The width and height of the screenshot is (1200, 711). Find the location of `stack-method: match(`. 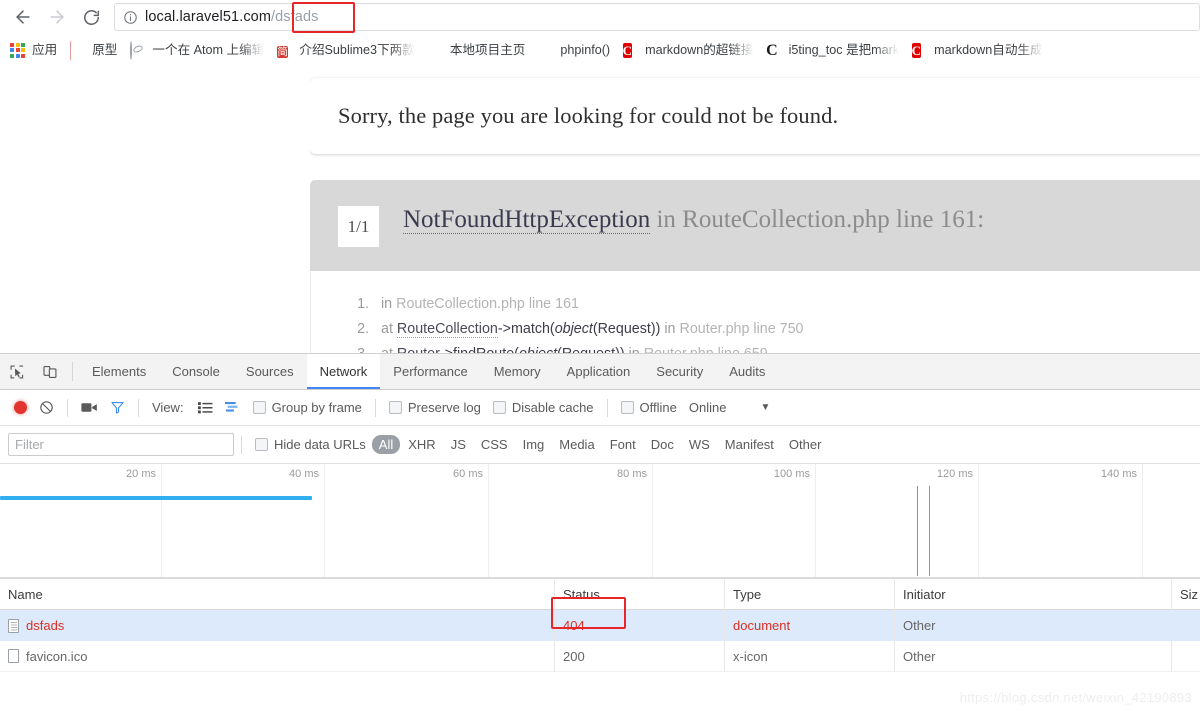

stack-method: match( is located at coordinates (532, 328).